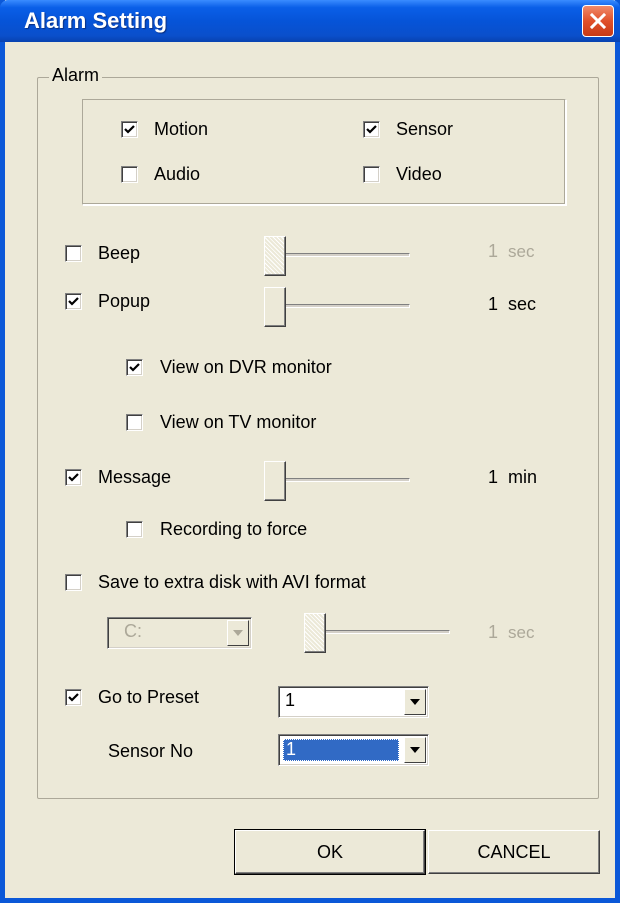 The height and width of the screenshot is (903, 620). Describe the element at coordinates (73, 477) in the screenshot. I see `message-checkbox` at that location.